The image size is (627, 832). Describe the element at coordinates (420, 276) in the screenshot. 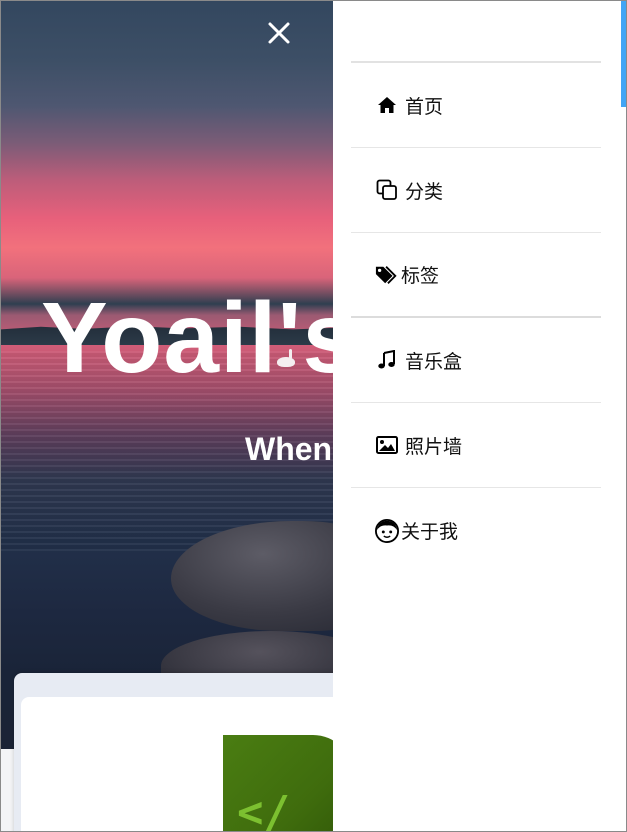

I see `menu-item-label: 标签` at that location.